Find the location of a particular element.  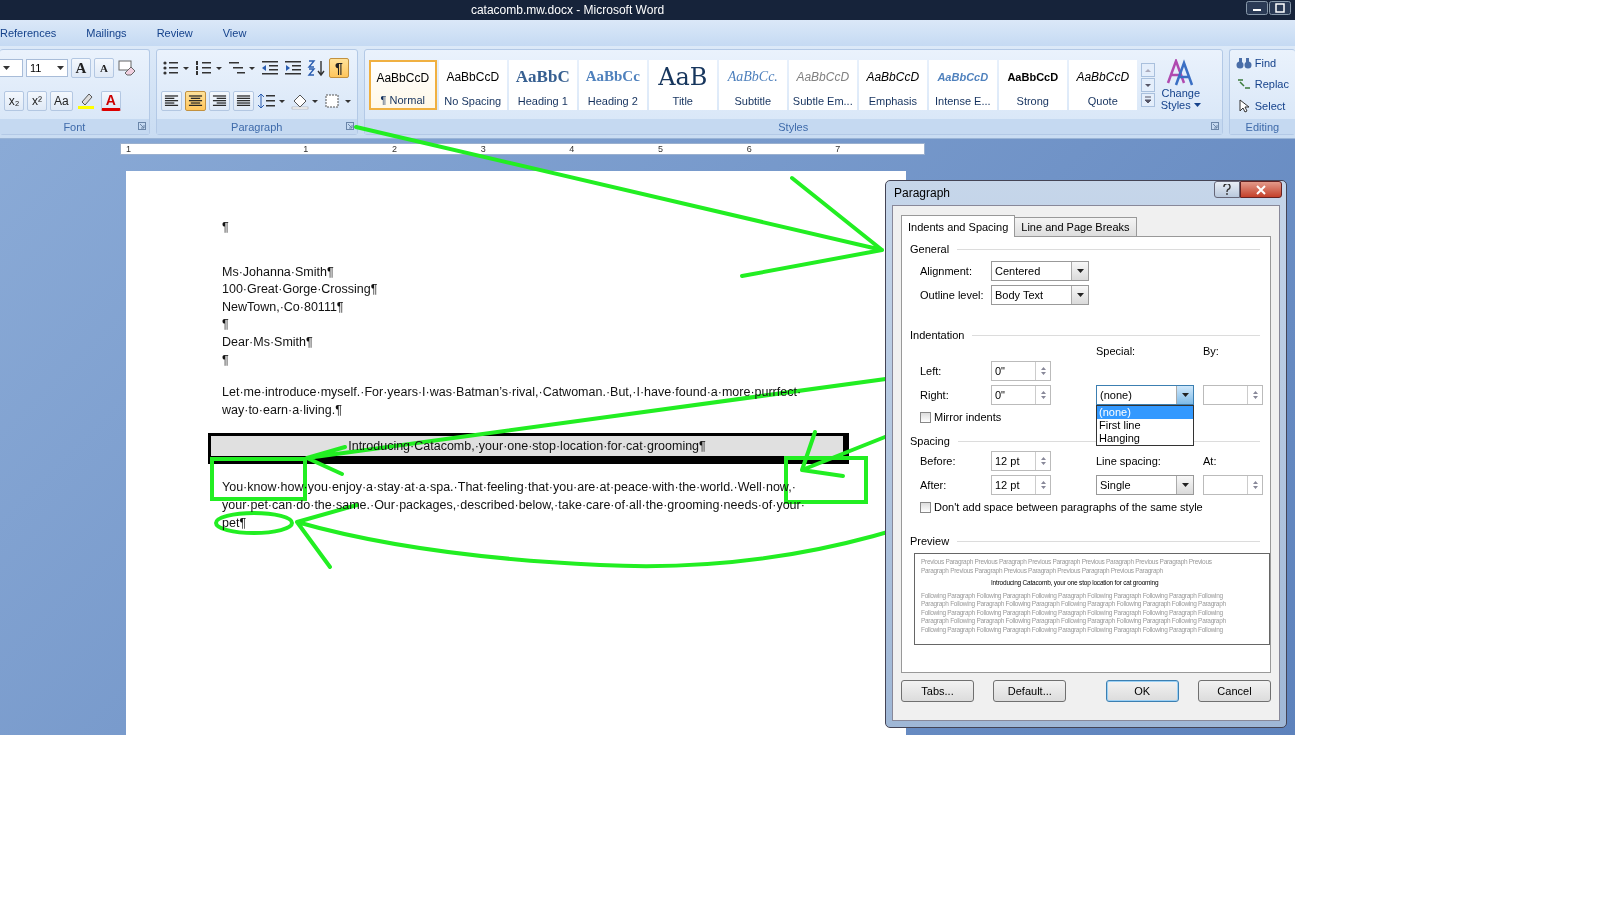

letters-a-icon is located at coordinates (1180, 72).